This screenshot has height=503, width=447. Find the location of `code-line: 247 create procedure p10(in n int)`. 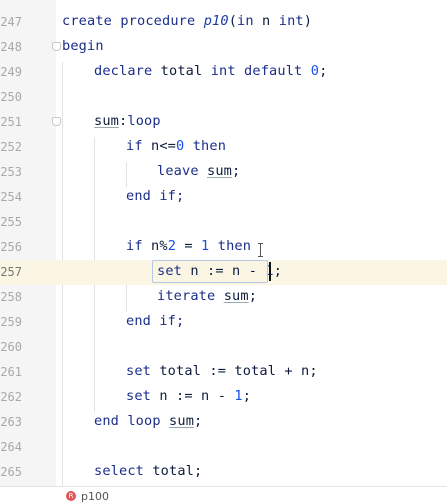

code-line: 247 create procedure p10(in n int) is located at coordinates (223, 22).